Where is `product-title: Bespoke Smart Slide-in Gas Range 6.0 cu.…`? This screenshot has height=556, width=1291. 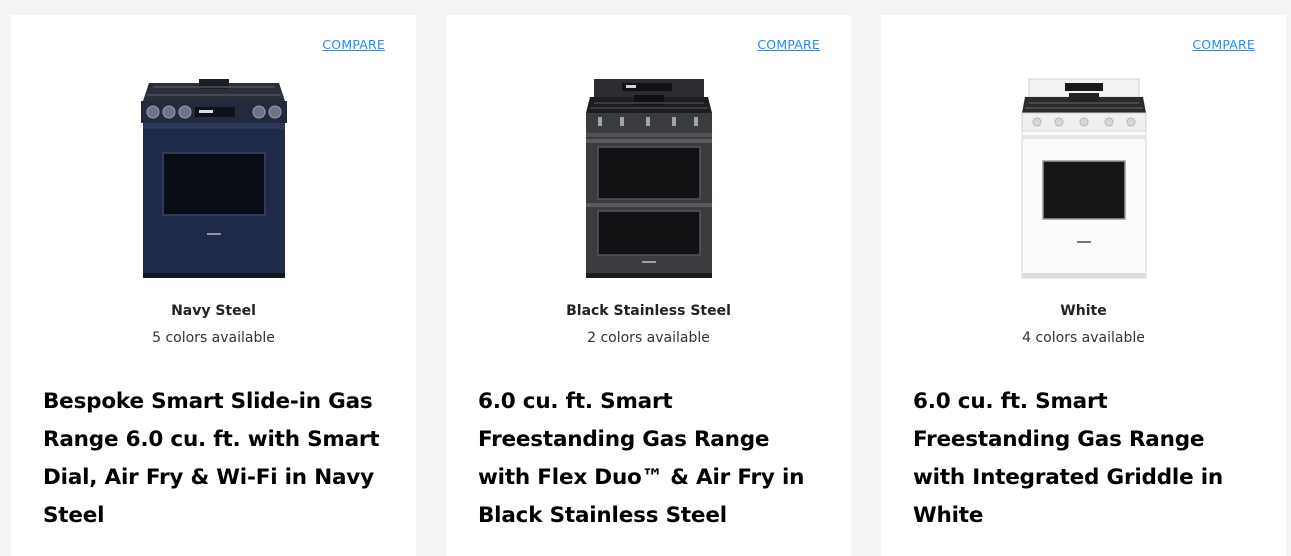
product-title: Bespoke Smart Slide-in Gas Range 6.0 cu.… is located at coordinates (214, 459).